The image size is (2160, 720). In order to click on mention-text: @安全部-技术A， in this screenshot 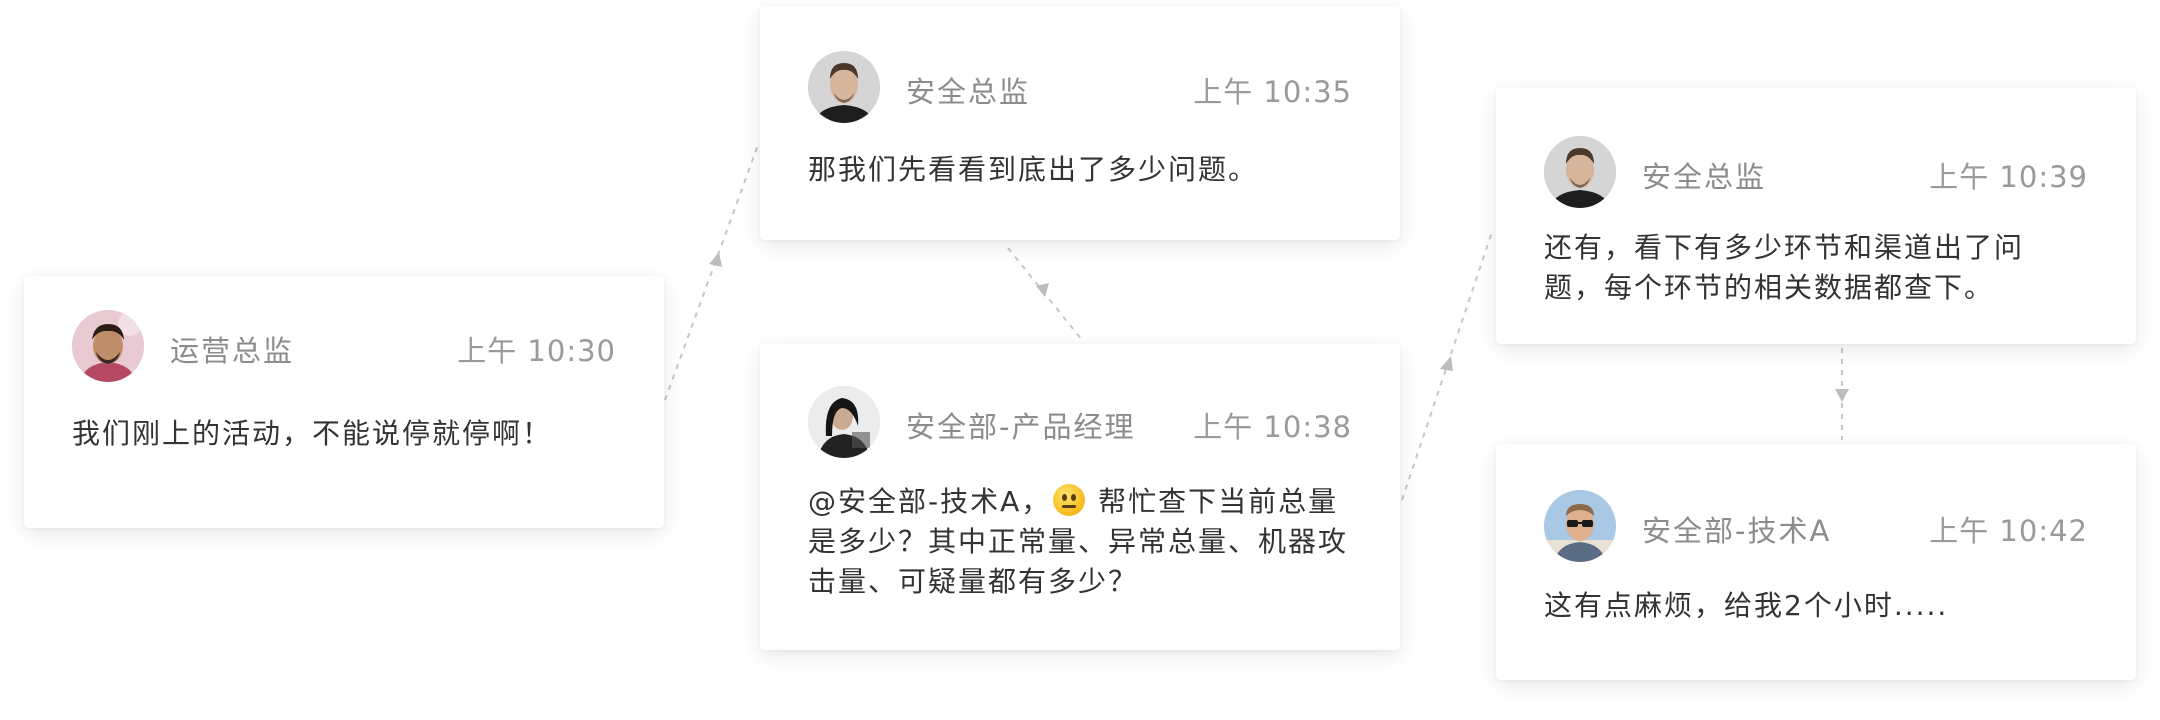, I will do `click(930, 501)`.